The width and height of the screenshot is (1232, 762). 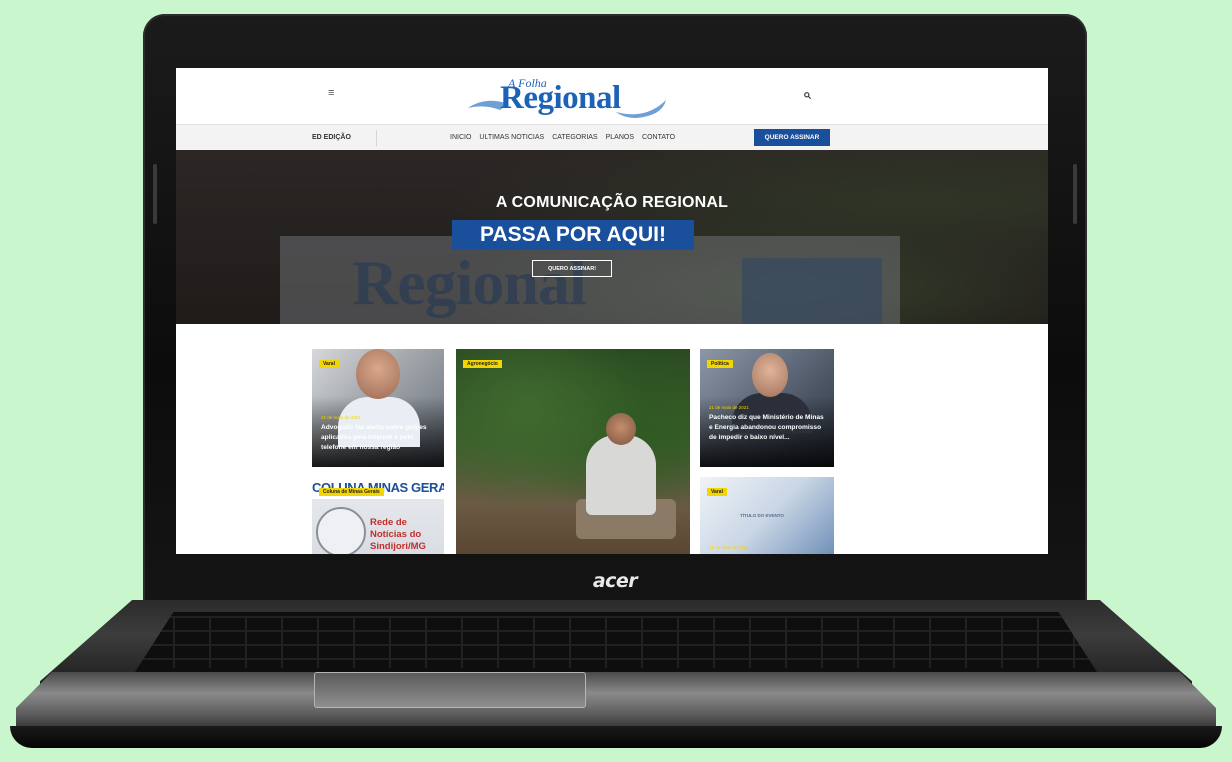 What do you see at coordinates (574, 137) in the screenshot?
I see `nav-link-categorias: CATEGORIAS` at bounding box center [574, 137].